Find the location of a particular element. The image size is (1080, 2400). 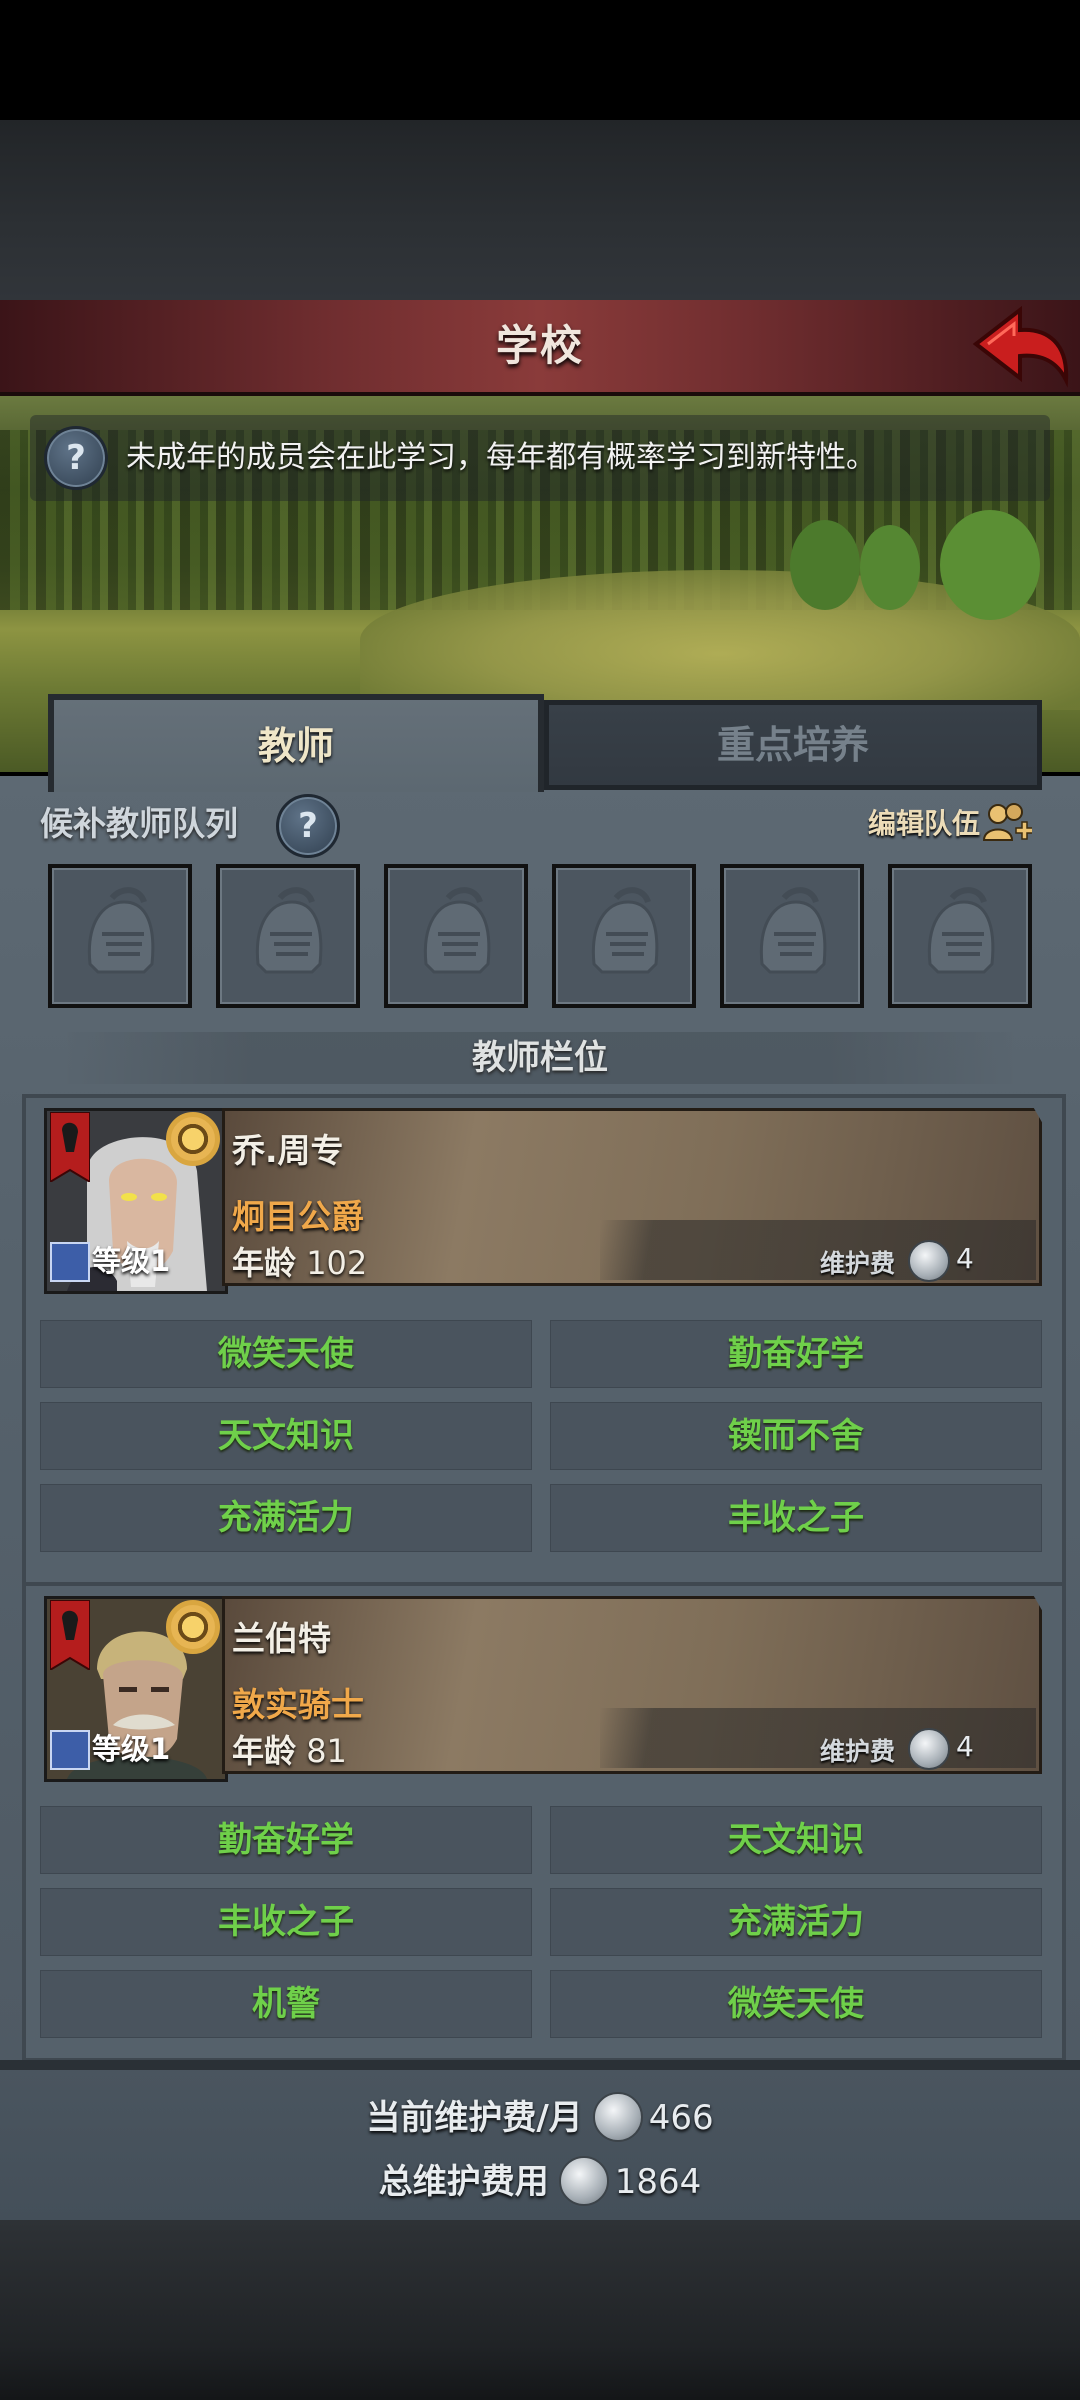

section-title: 教师栏位 is located at coordinates (540, 1058).